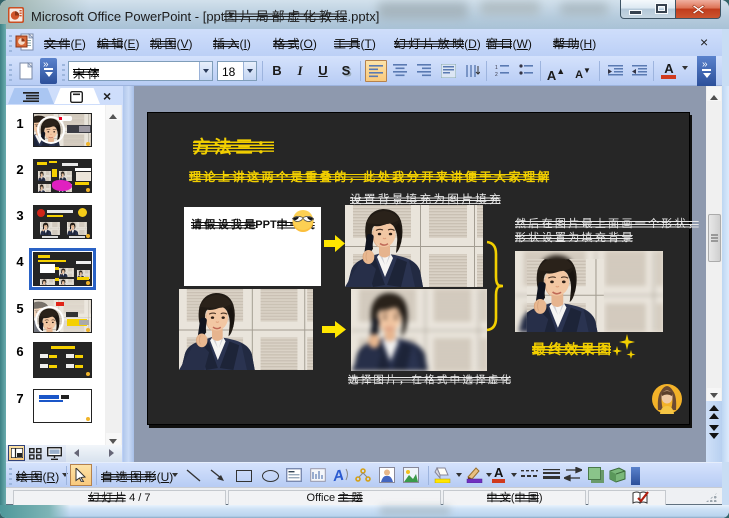 The width and height of the screenshot is (729, 518). I want to click on svg-text: 2, so click(496, 74).